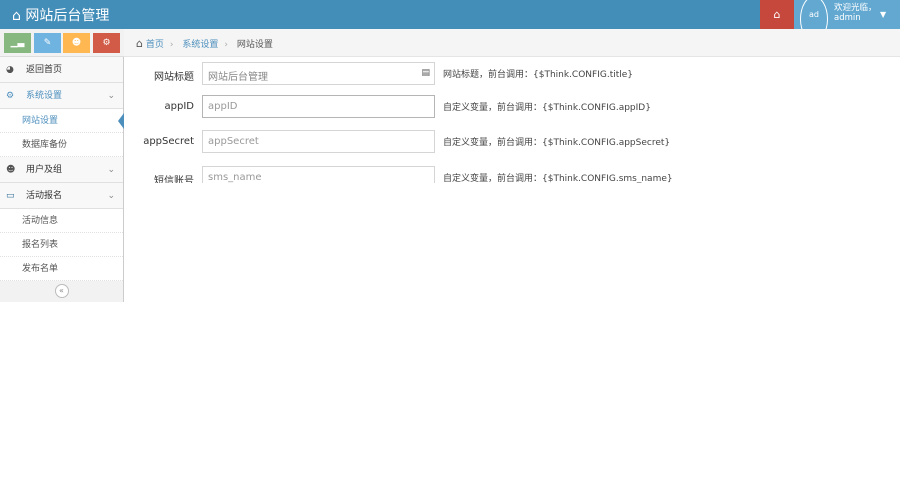 The height and width of the screenshot is (493, 900). I want to click on sidebar-item-system: ⚙ 系统设置 ⌄, so click(61, 96).